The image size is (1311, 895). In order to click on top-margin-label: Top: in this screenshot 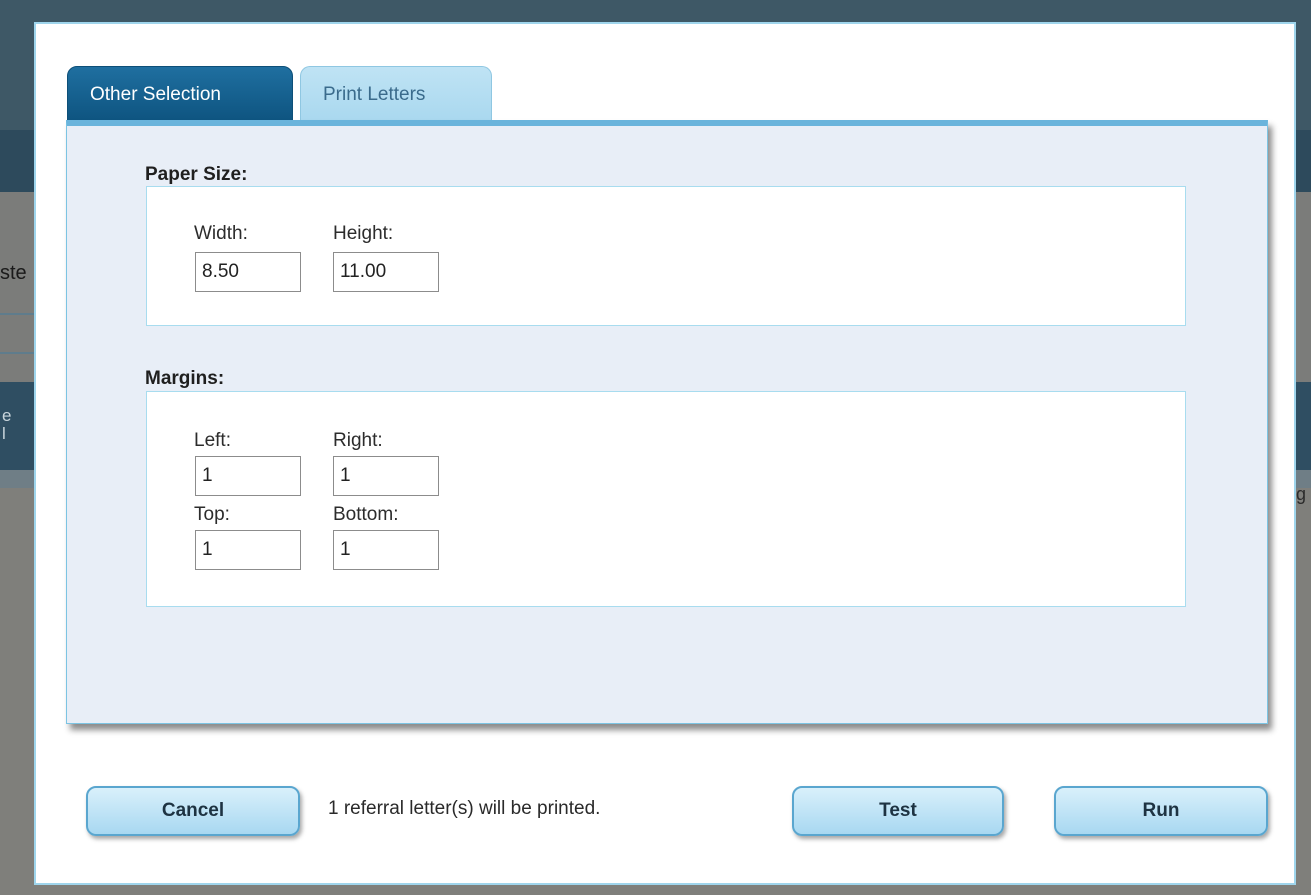, I will do `click(212, 514)`.